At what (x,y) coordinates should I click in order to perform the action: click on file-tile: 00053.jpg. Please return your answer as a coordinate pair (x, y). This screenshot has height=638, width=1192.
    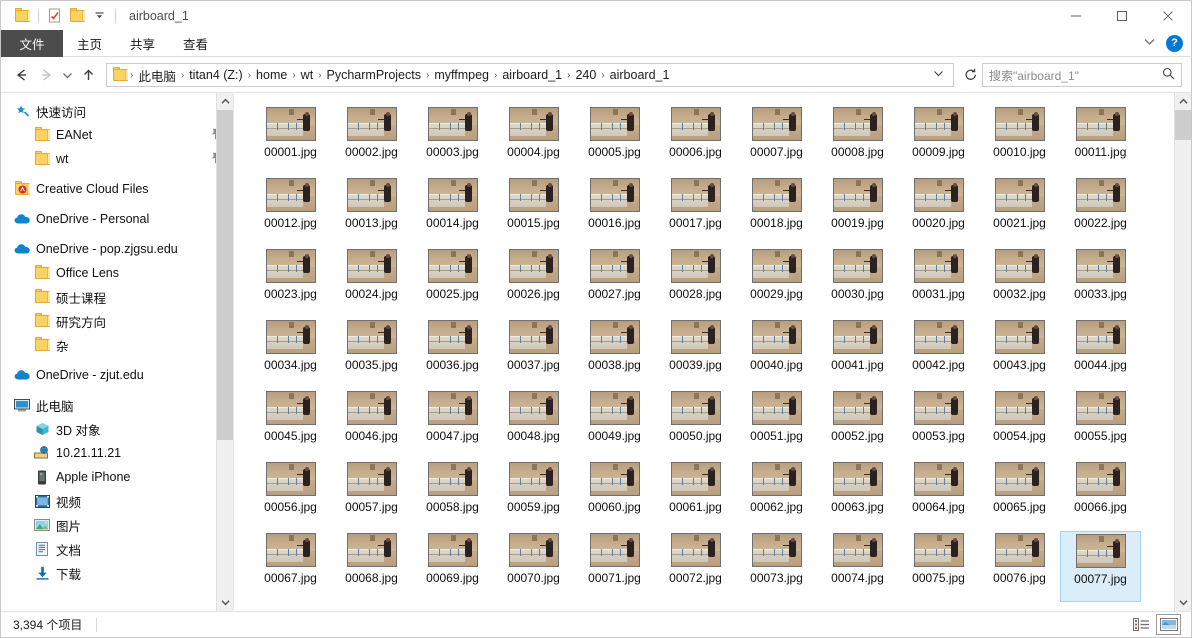
    Looking at the image, I should click on (938, 424).